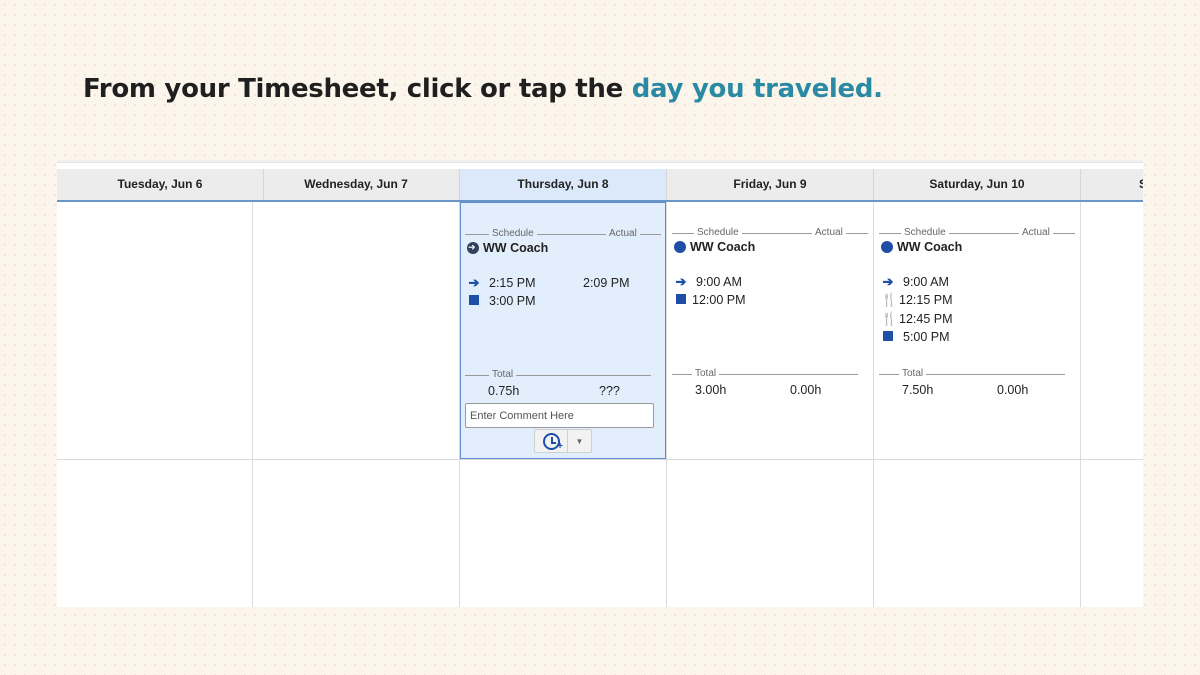  What do you see at coordinates (356, 184) in the screenshot?
I see `header-wednesday: Wednesday, Jun 7` at bounding box center [356, 184].